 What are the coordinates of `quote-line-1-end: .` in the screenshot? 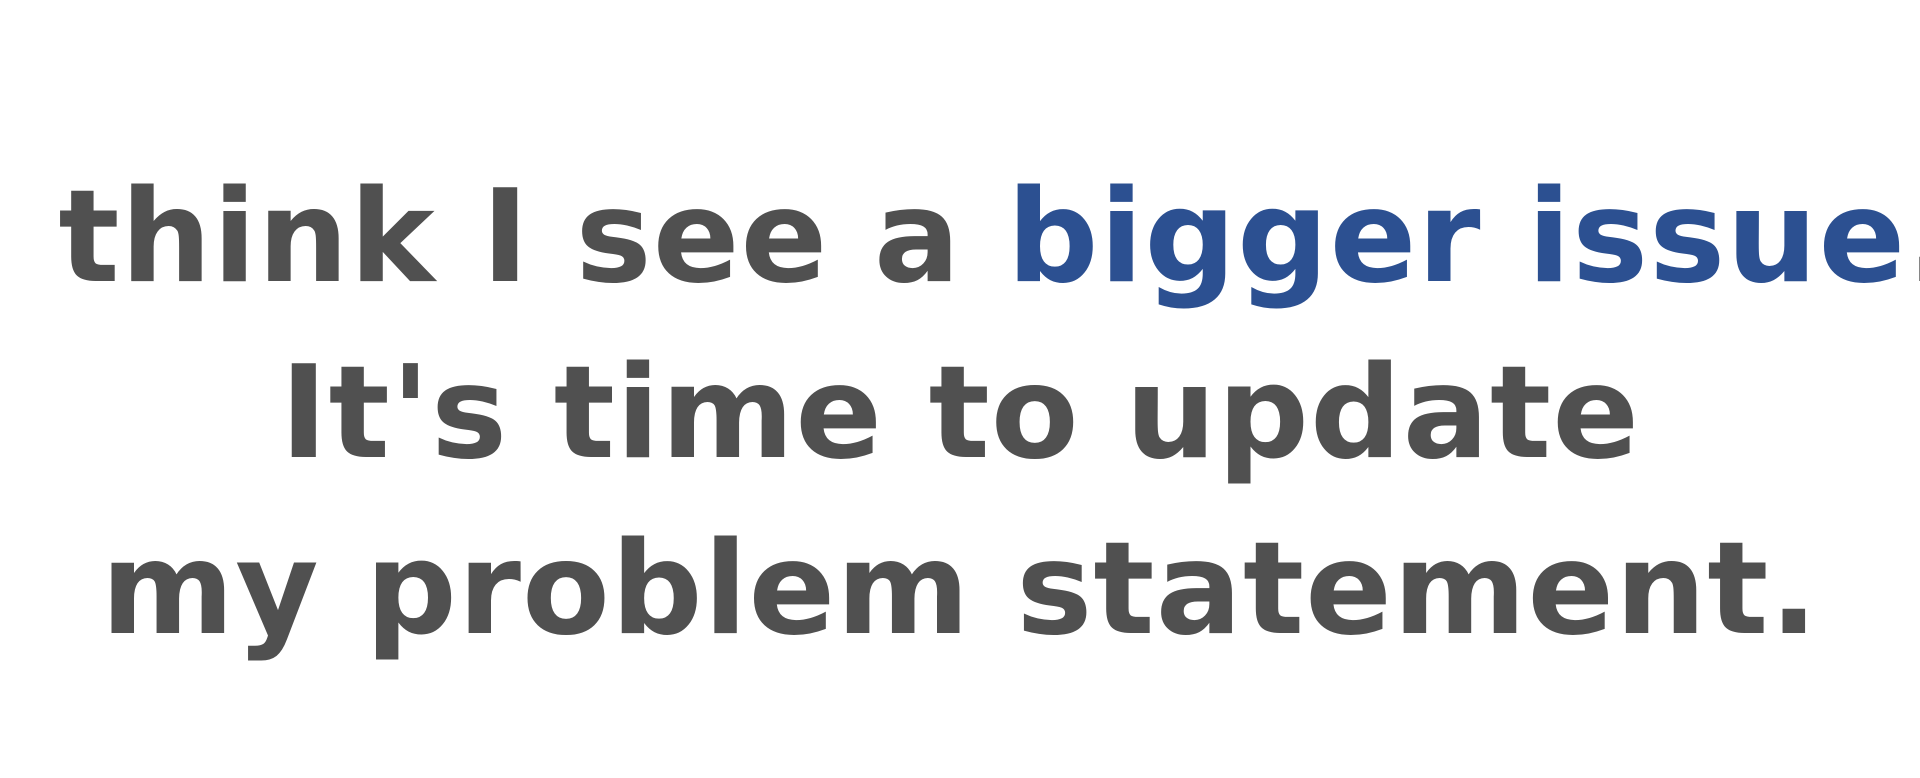 It's located at (1913, 237).